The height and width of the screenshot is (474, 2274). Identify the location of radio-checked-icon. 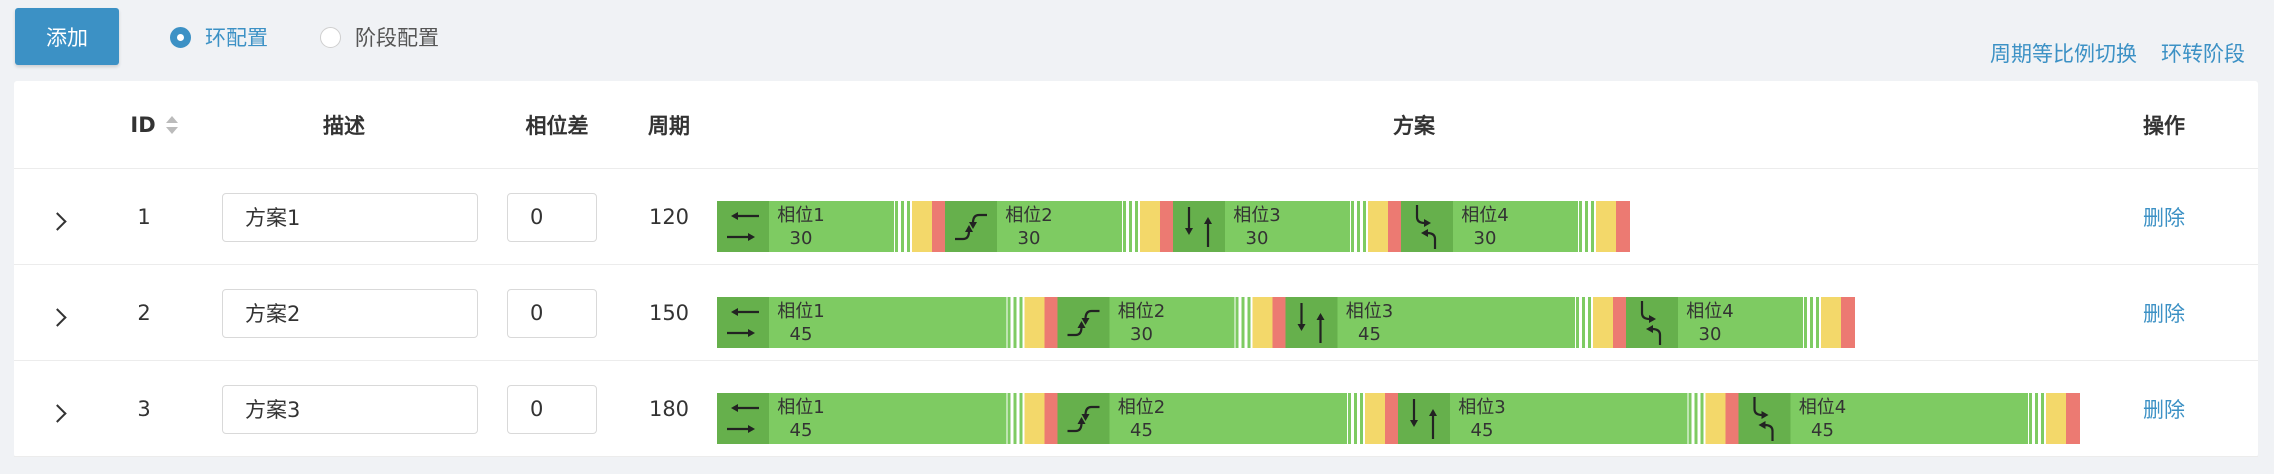
(180, 37).